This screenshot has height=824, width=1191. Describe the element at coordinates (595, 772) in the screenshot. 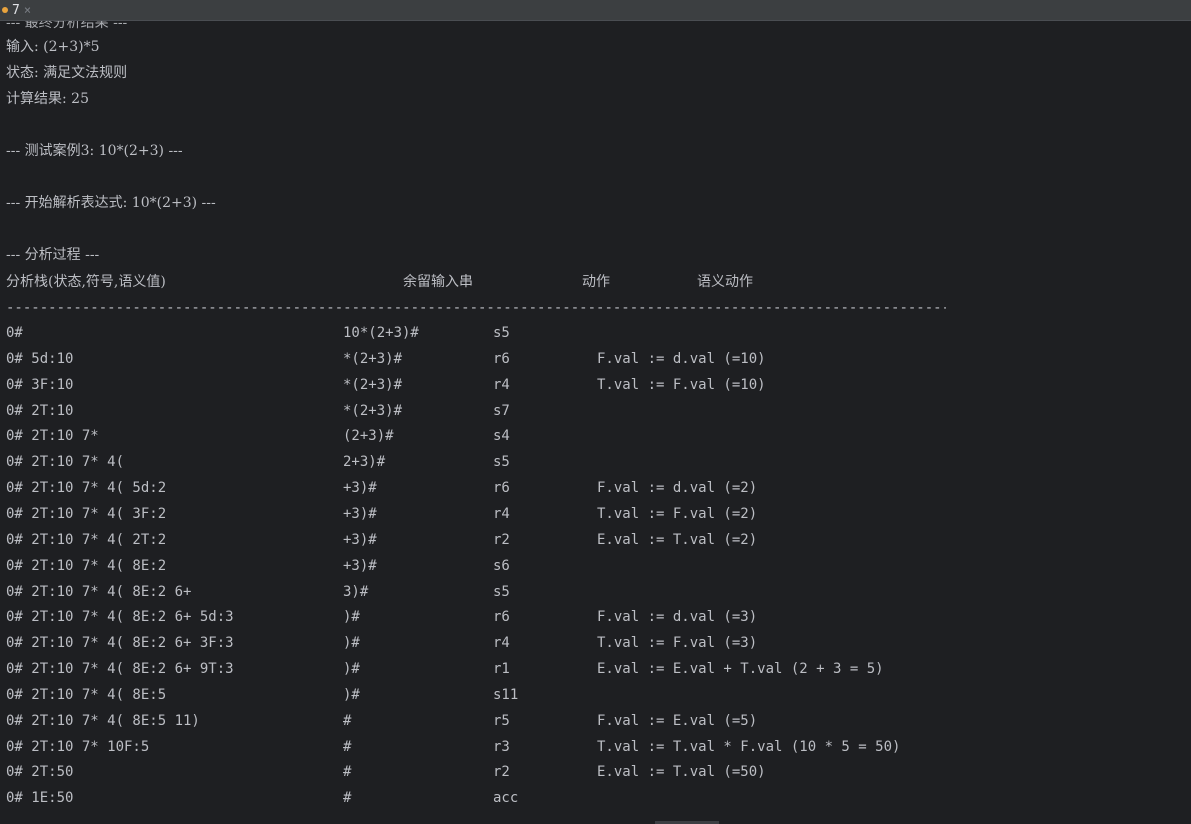

I see `table-row: 0# 2T:50 # r2 E.val := T.val (=50)` at that location.